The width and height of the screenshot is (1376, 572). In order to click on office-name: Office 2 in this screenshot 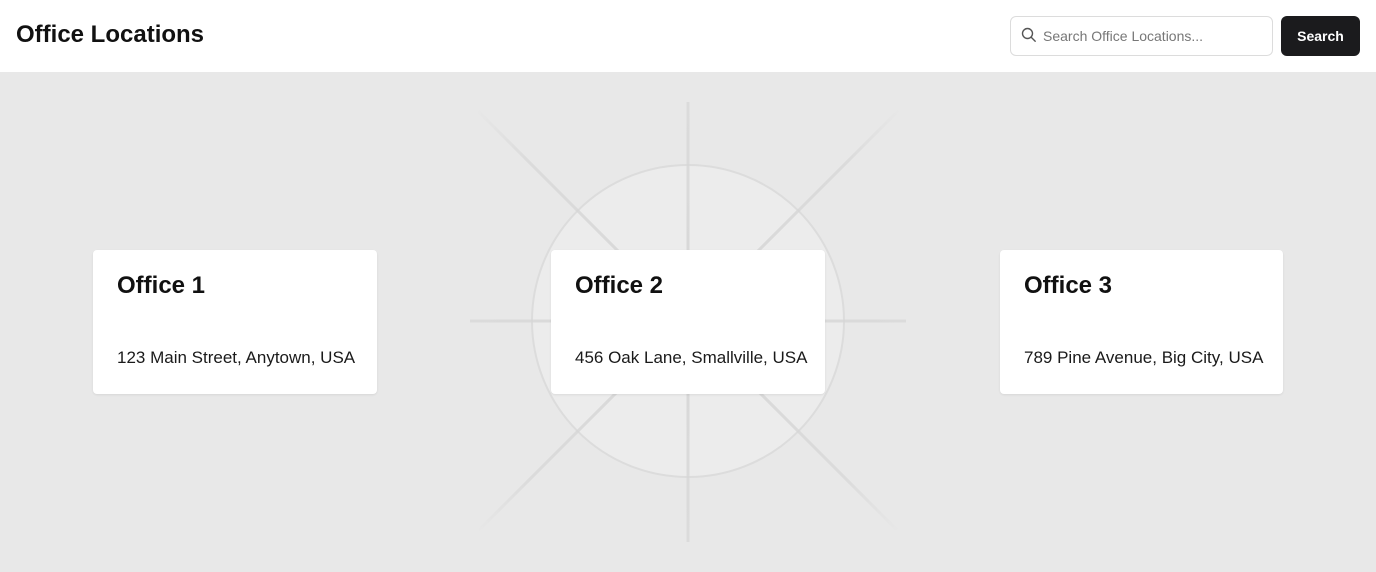, I will do `click(619, 285)`.